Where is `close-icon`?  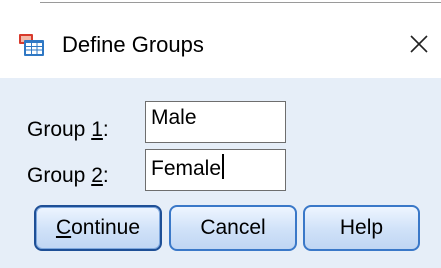
close-icon is located at coordinates (419, 44).